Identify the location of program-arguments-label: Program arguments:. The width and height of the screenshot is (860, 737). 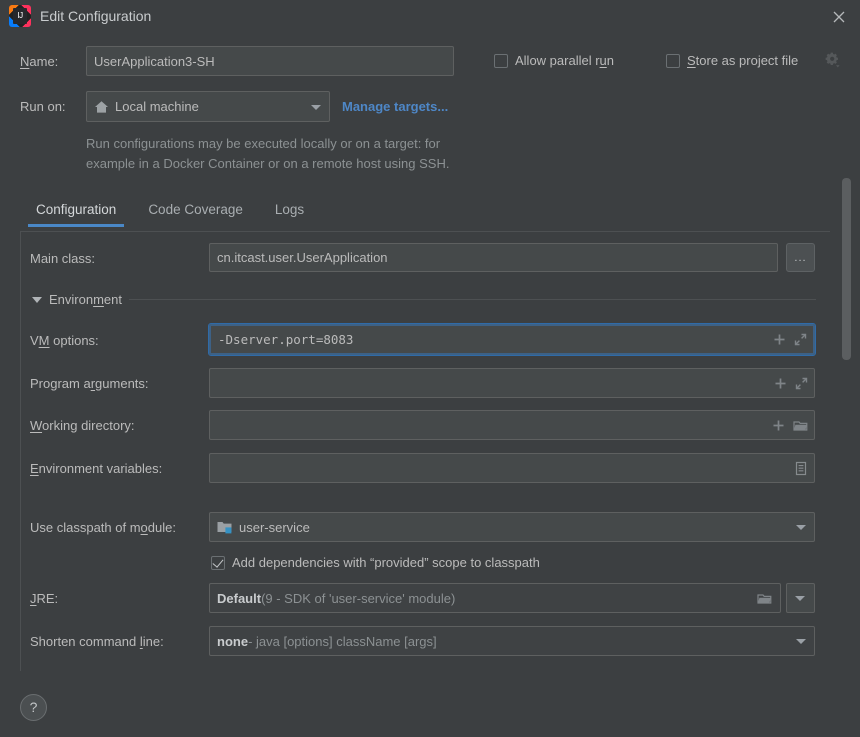
(89, 383).